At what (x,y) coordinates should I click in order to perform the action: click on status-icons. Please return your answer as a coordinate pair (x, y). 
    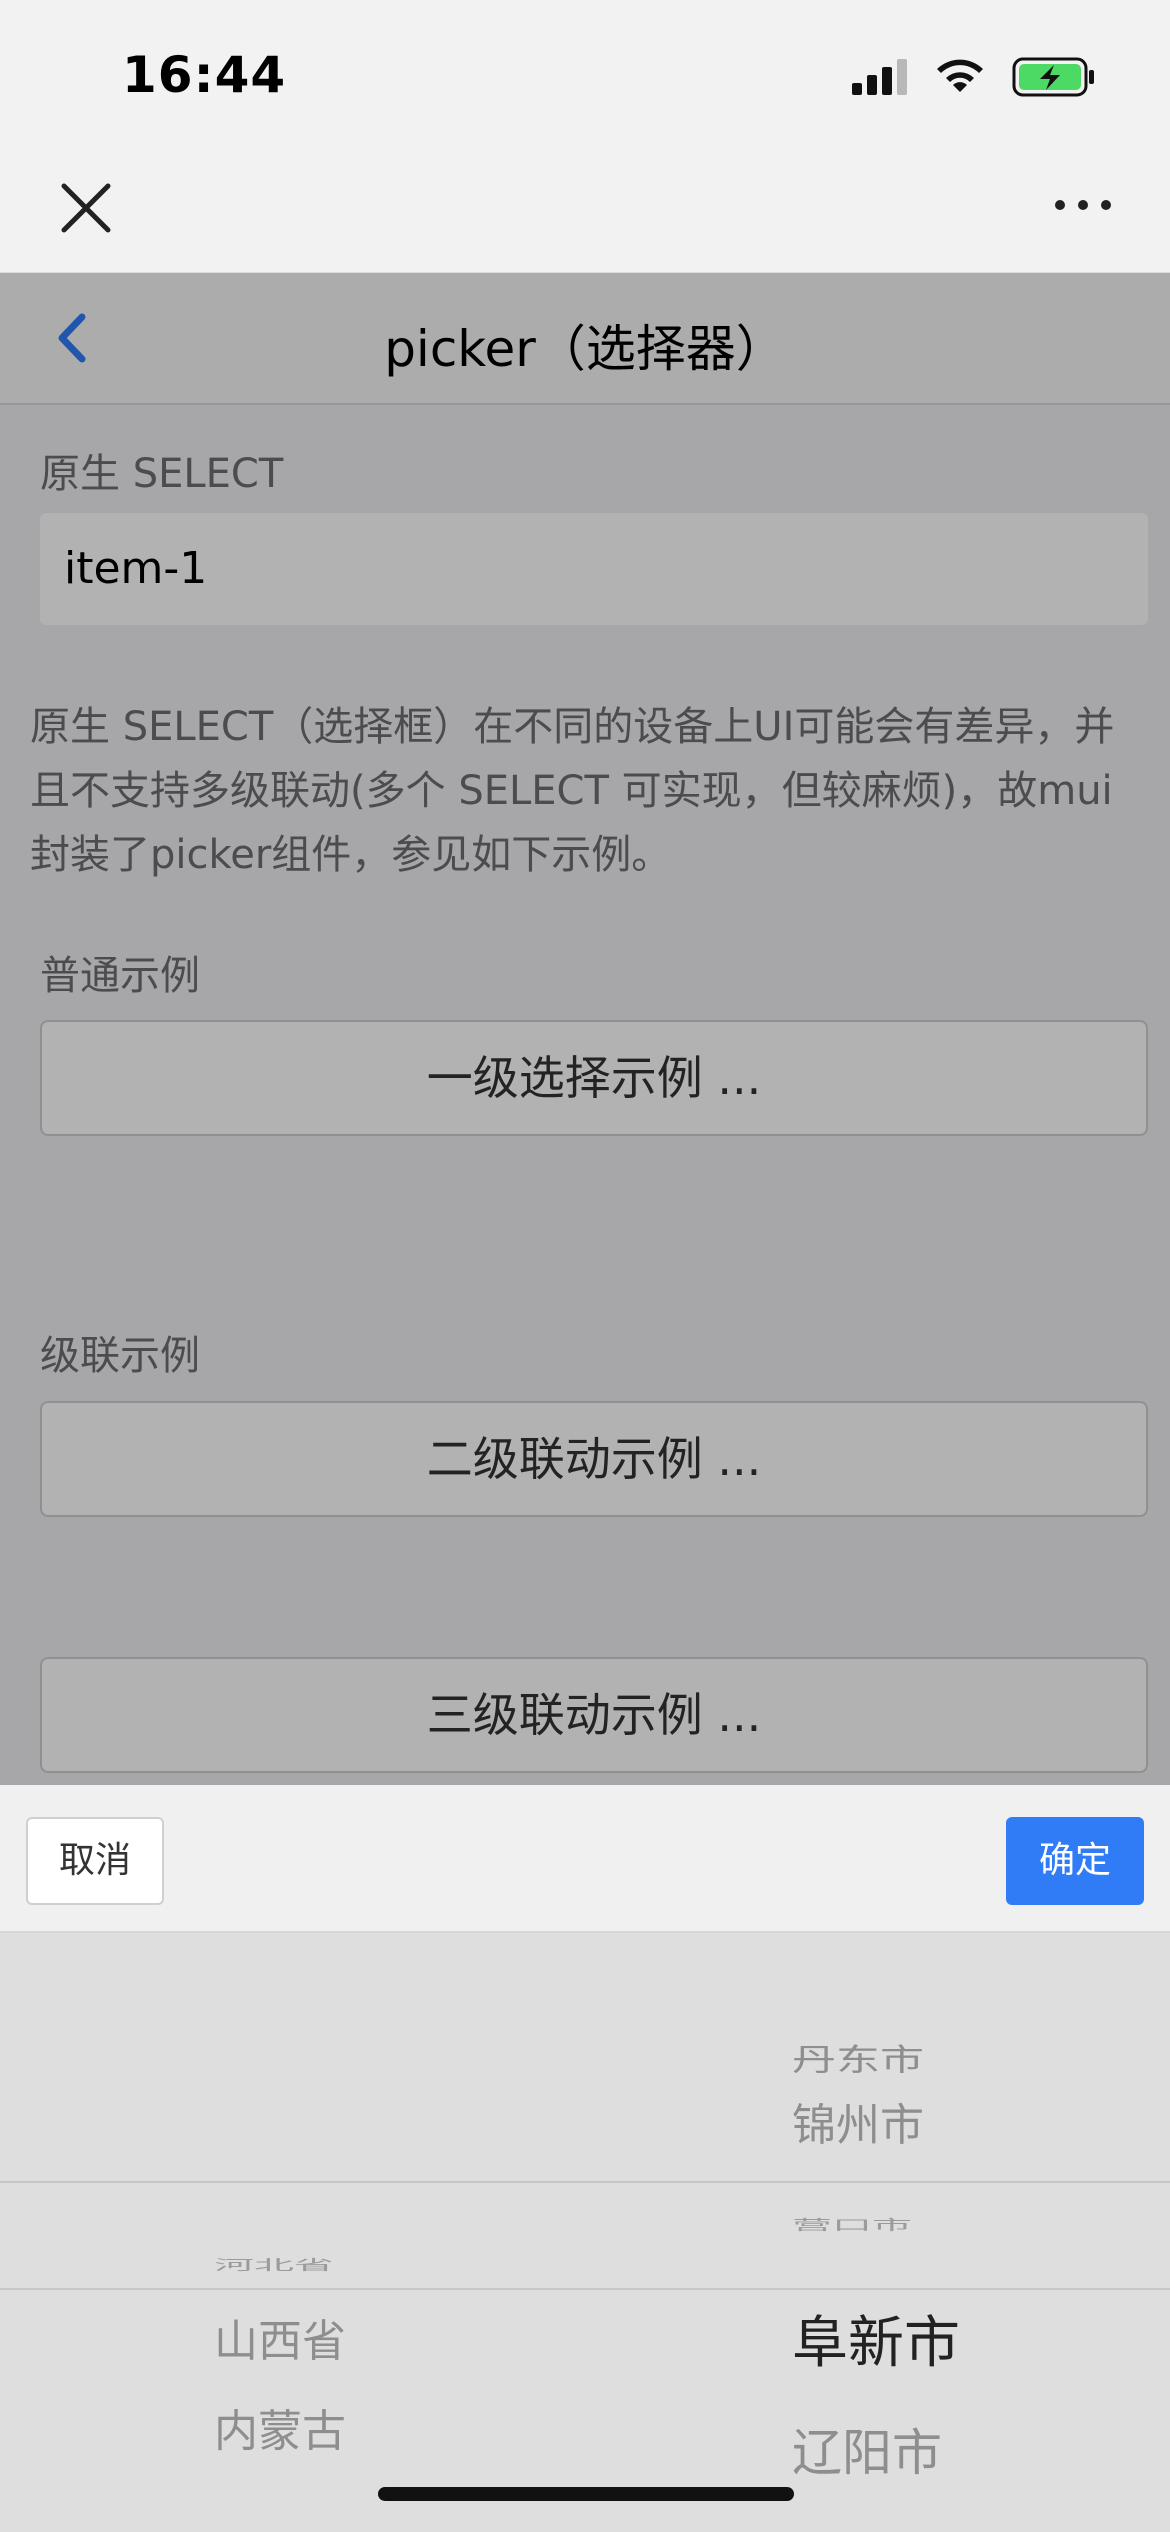
    Looking at the image, I should click on (974, 77).